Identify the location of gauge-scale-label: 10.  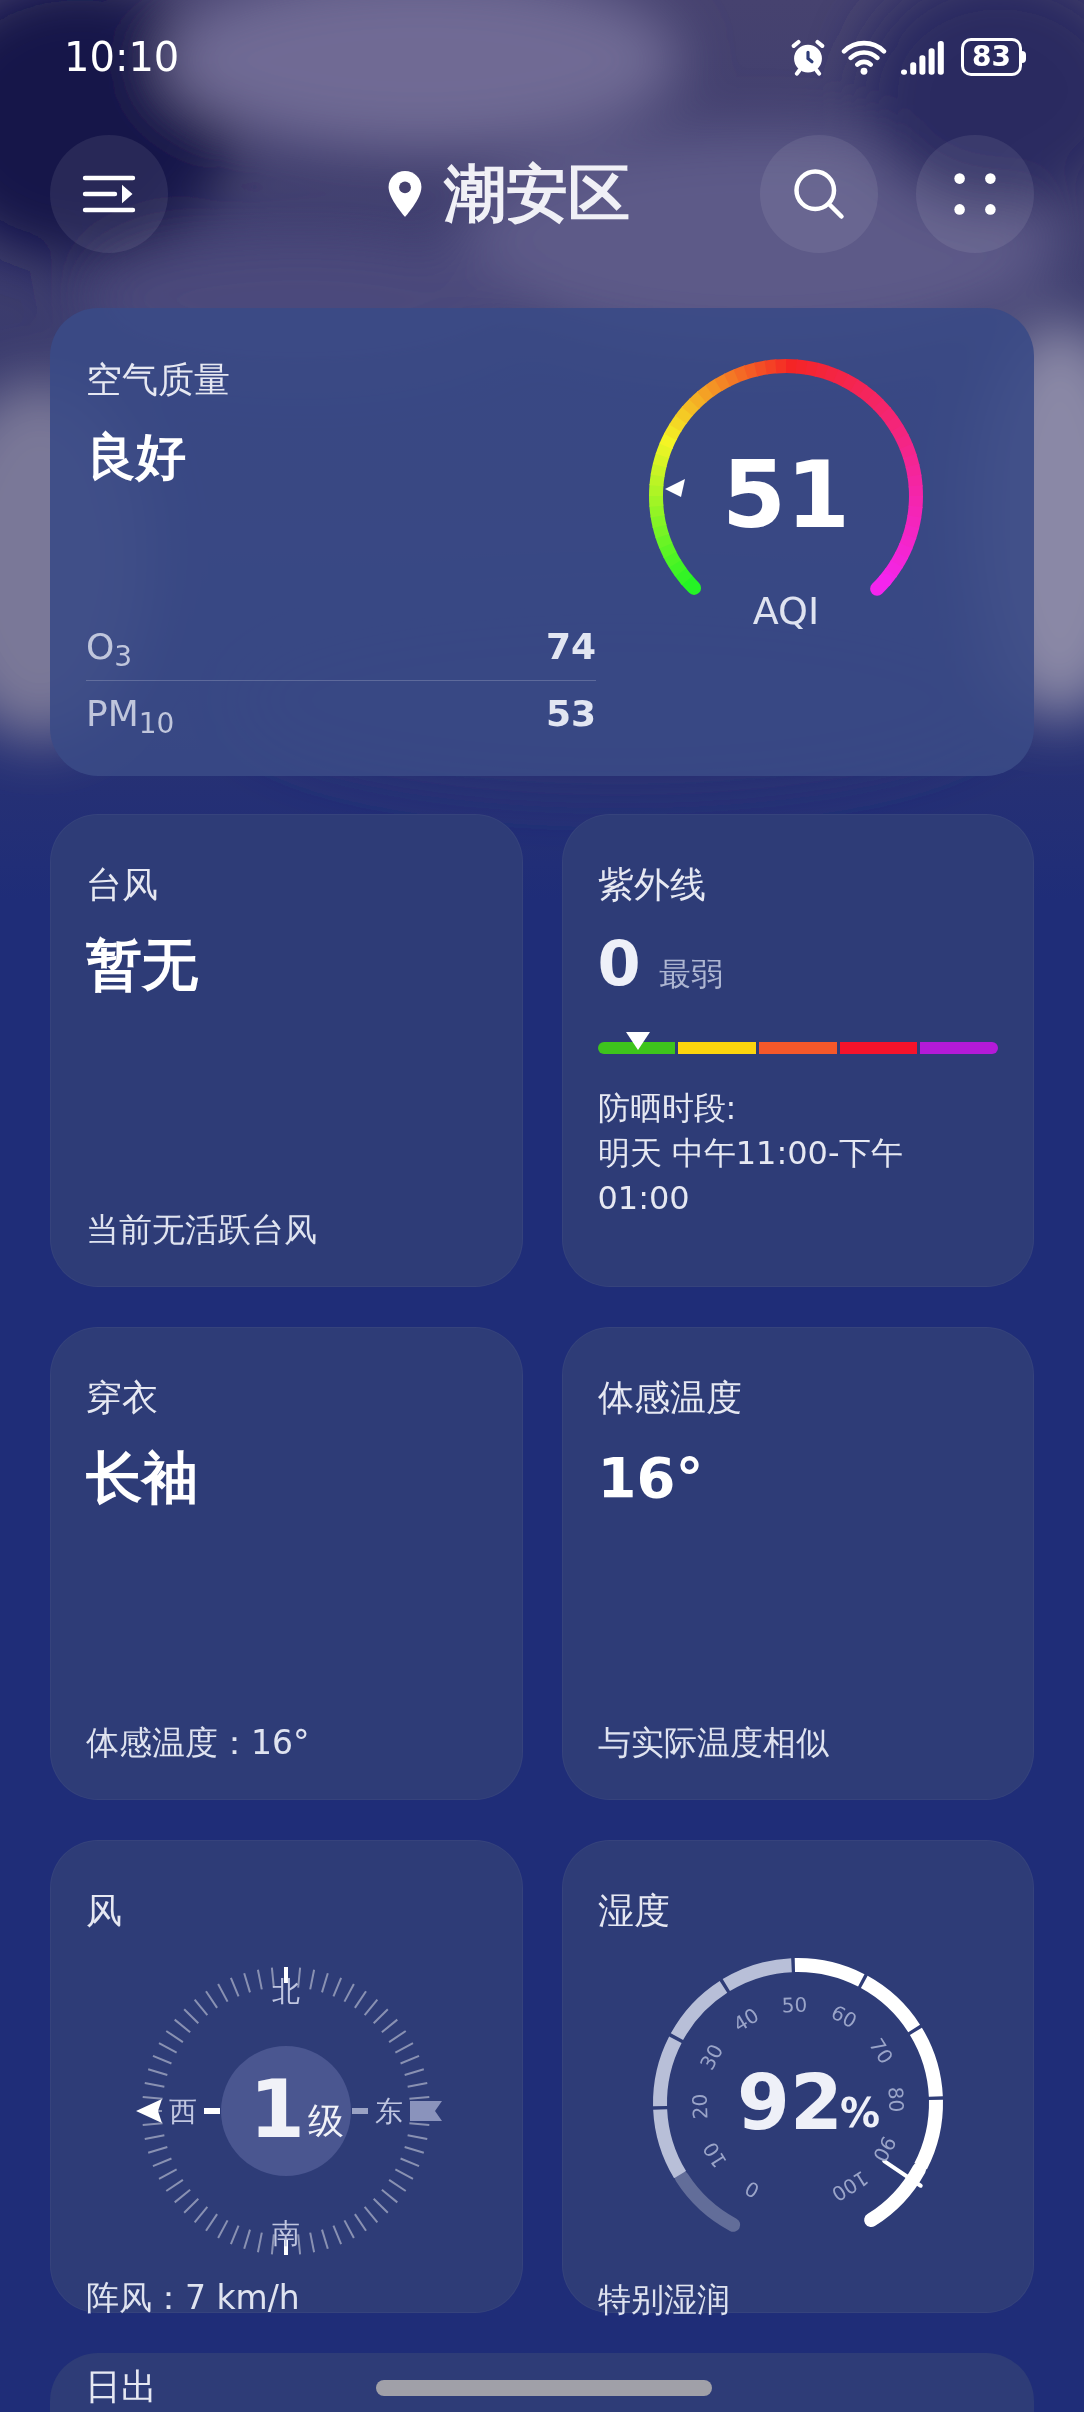
(714, 2155).